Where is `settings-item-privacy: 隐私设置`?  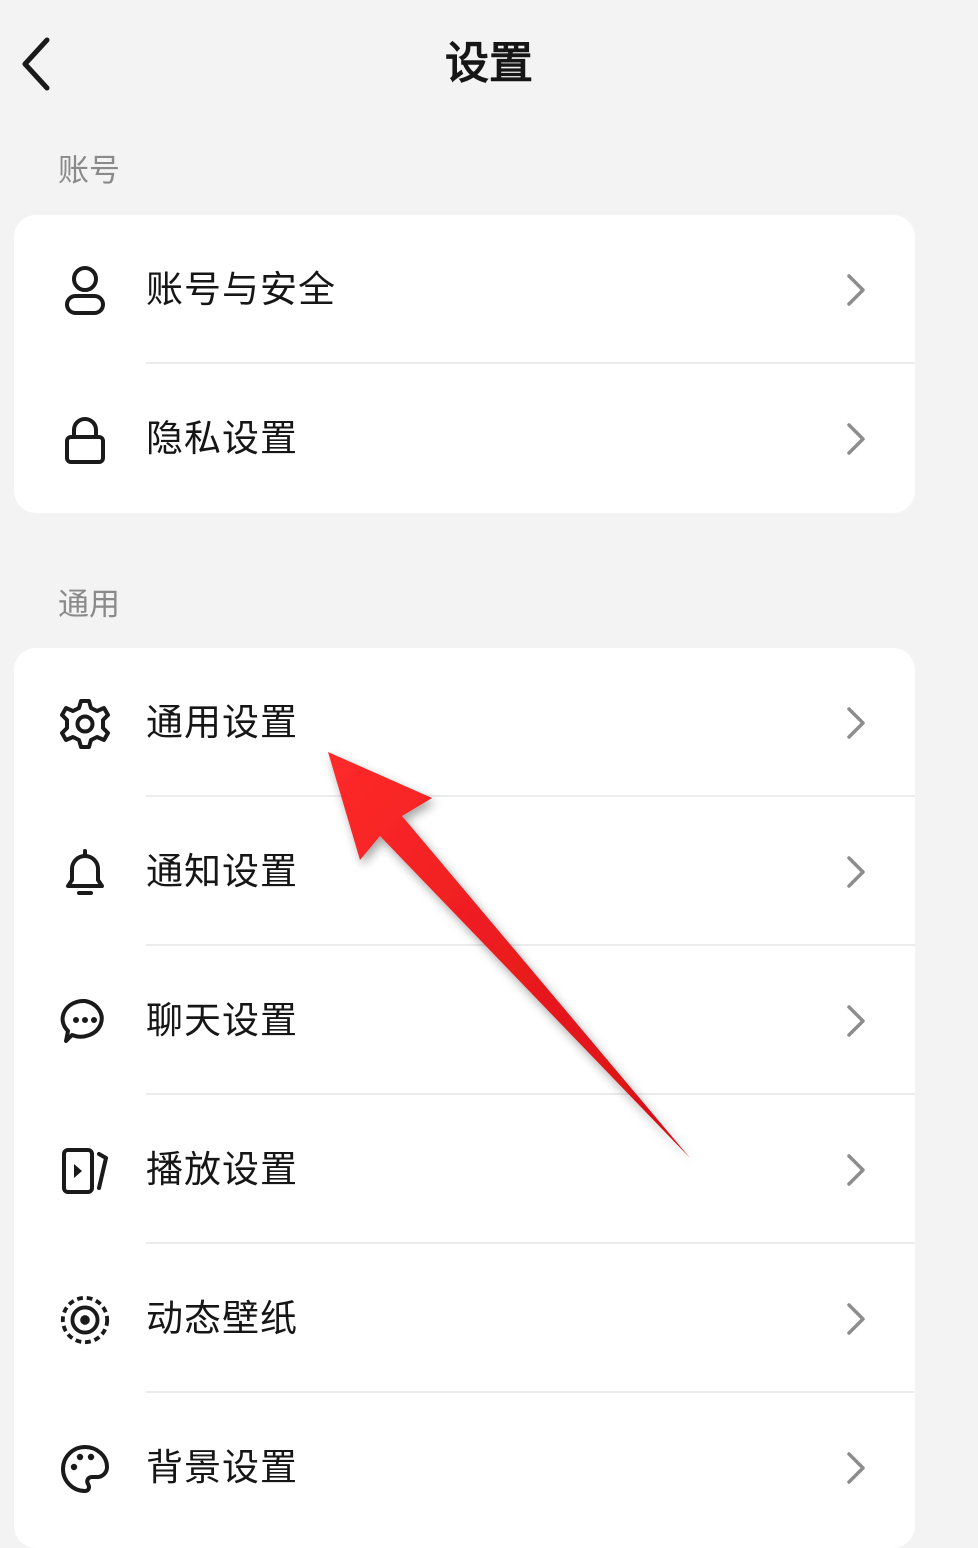 settings-item-privacy: 隐私设置 is located at coordinates (464, 438).